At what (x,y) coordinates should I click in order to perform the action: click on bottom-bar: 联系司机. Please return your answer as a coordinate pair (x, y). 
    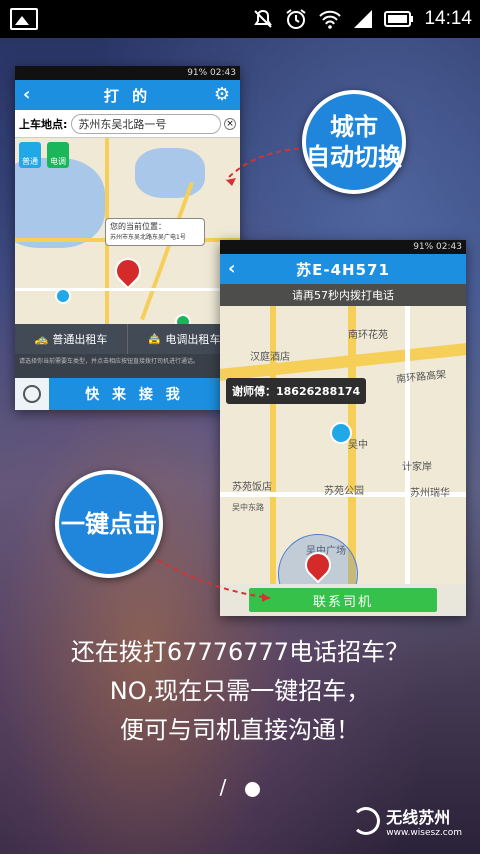
    Looking at the image, I should click on (343, 600).